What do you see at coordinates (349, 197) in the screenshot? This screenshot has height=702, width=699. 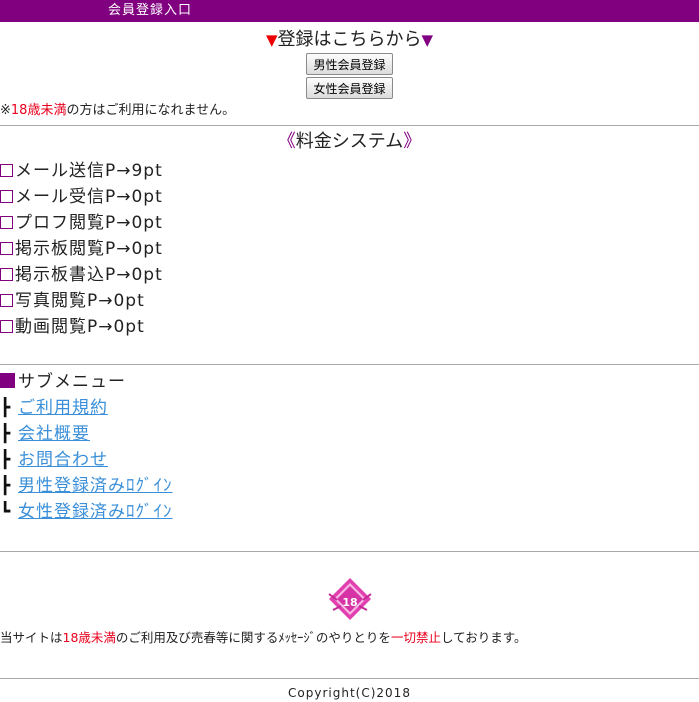 I see `price-item-mail-receive: メール受信P→0pt` at bounding box center [349, 197].